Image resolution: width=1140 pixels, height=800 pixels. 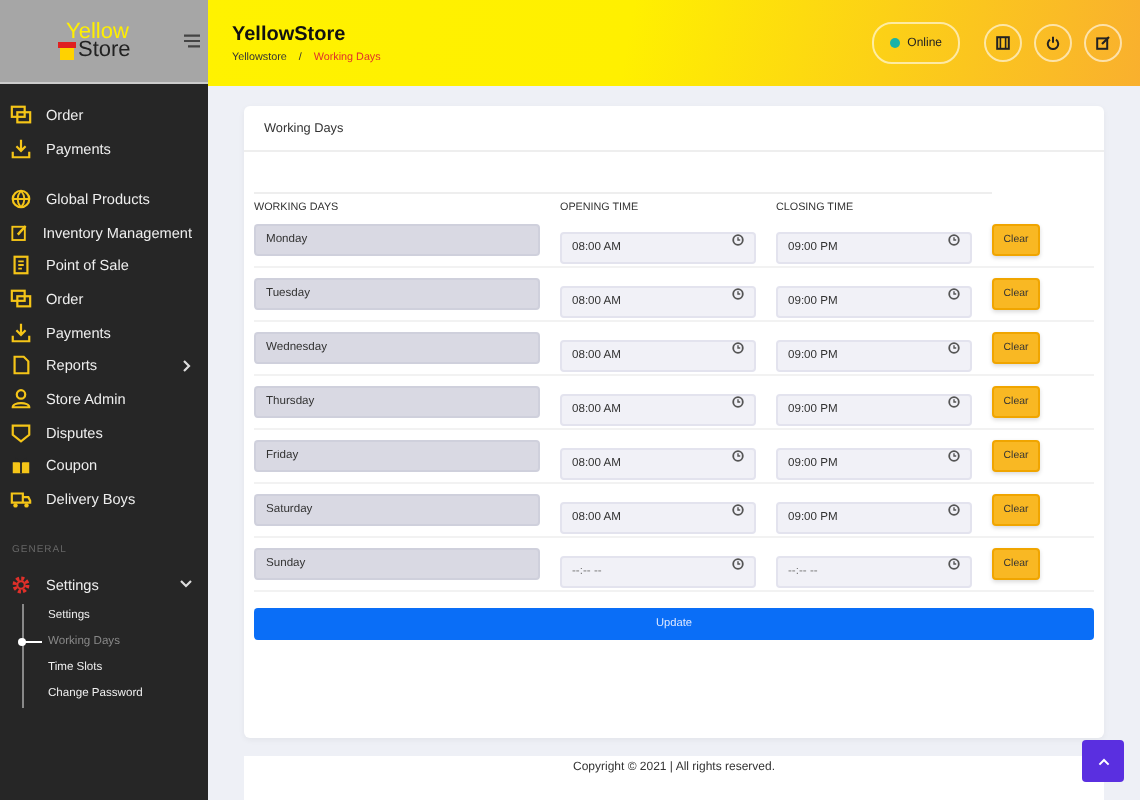 What do you see at coordinates (21, 432) in the screenshot?
I see `shield-icon` at bounding box center [21, 432].